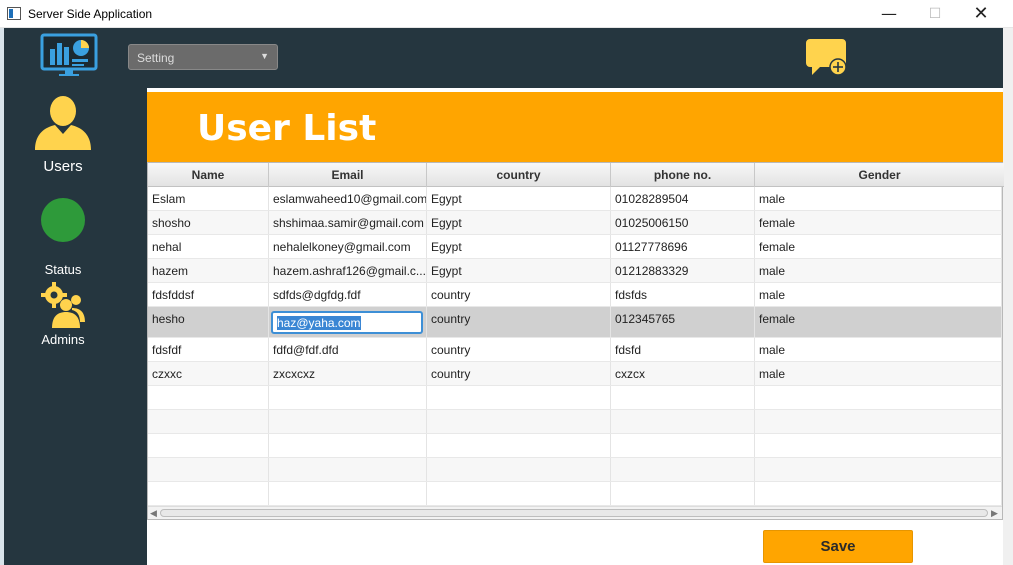 Image resolution: width=1013 pixels, height=565 pixels. Describe the element at coordinates (287, 128) in the screenshot. I see `page-title: User List` at that location.